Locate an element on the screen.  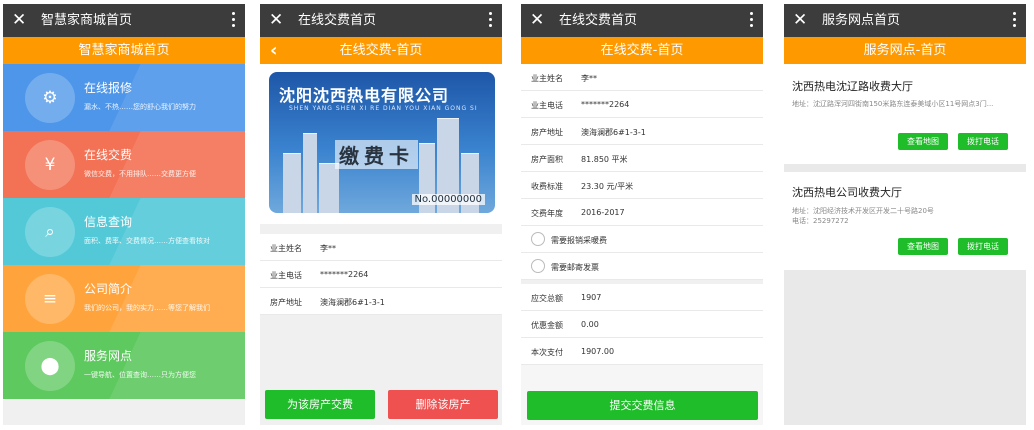
amount-row: 应交总额 1907 is located at coordinates (642, 297).